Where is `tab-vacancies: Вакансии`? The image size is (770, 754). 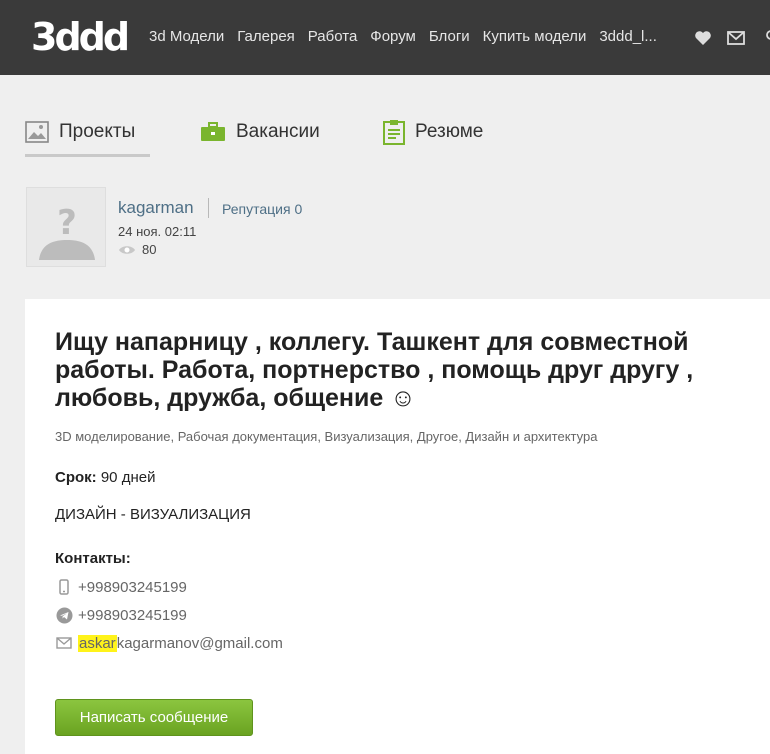
tab-vacancies: Вакансии is located at coordinates (260, 132).